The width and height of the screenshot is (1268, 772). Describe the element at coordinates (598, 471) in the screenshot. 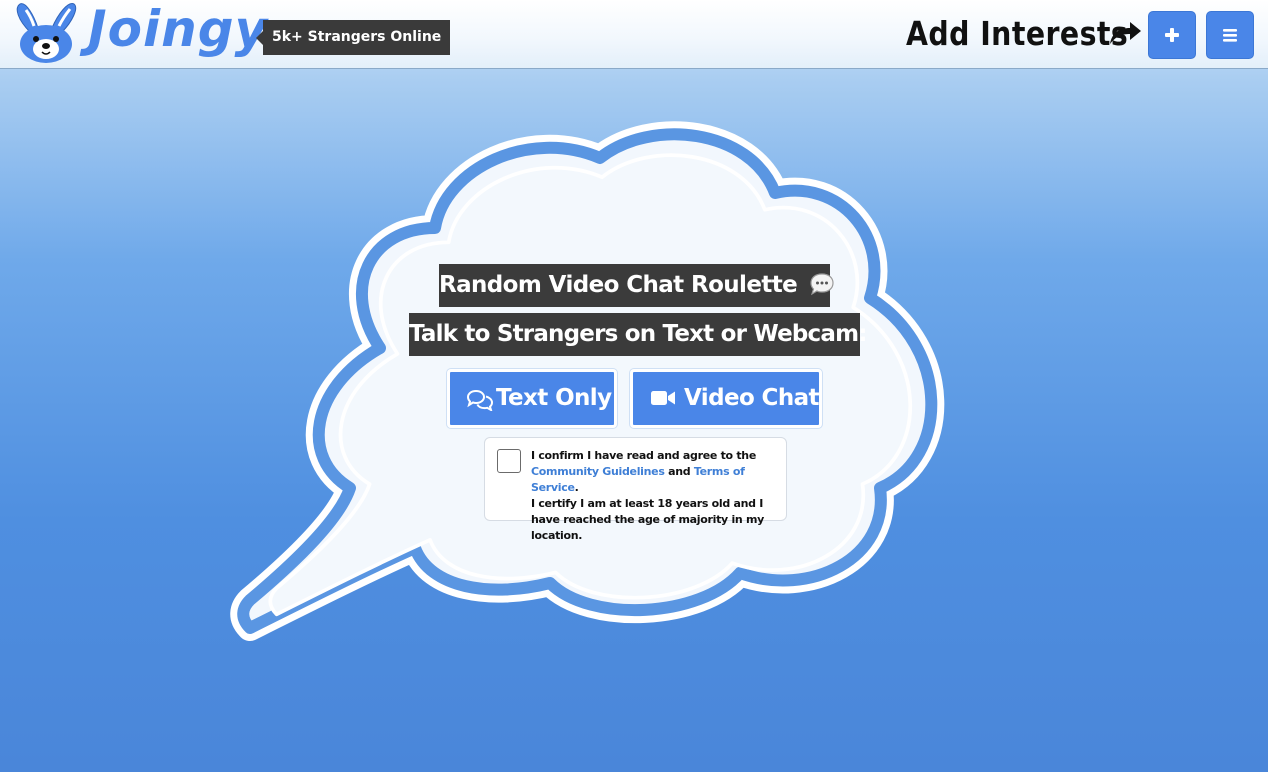

I see `community-guidelines-link: Community Guidelines` at that location.